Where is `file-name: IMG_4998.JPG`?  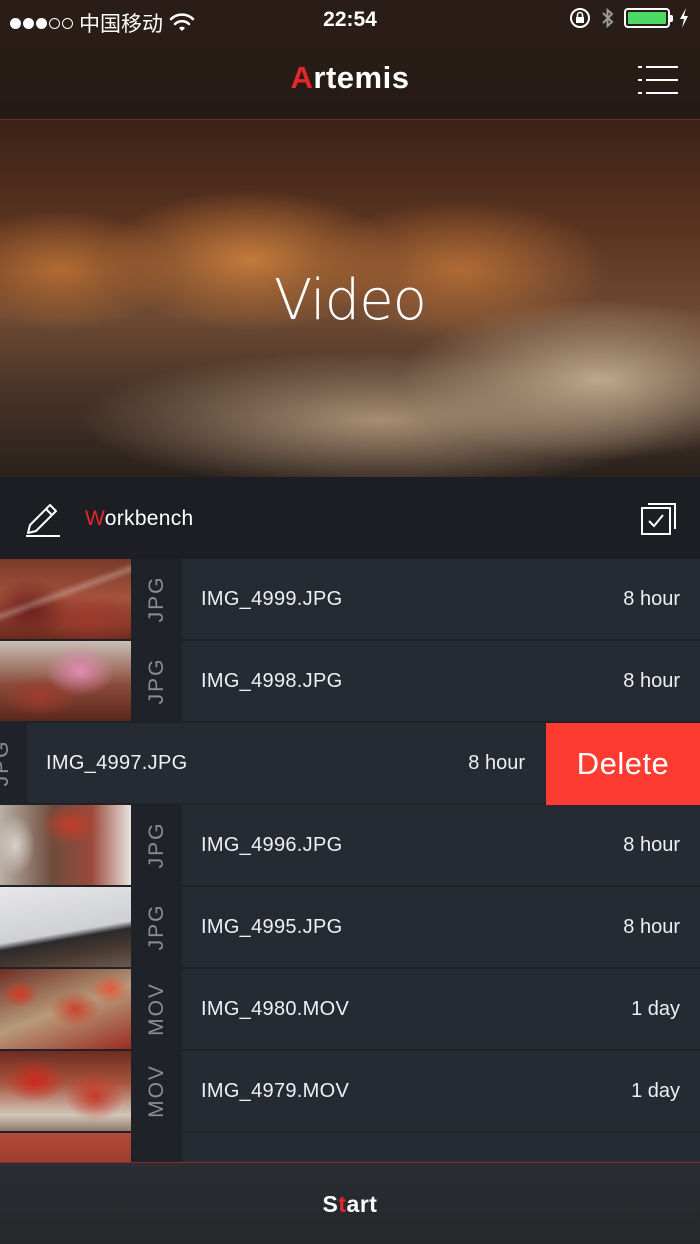 file-name: IMG_4998.JPG is located at coordinates (272, 681).